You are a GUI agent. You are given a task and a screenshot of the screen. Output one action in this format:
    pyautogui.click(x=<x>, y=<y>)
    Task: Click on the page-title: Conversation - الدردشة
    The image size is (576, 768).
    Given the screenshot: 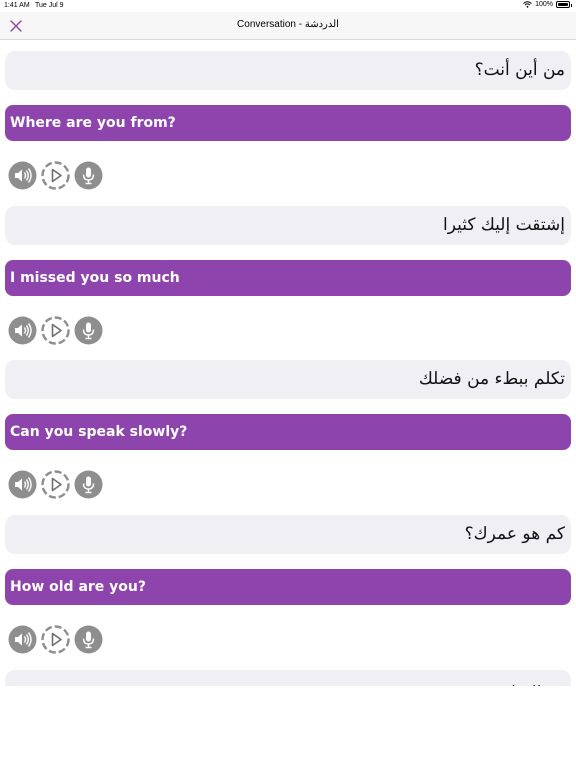 What is the action you would take?
    pyautogui.click(x=288, y=24)
    